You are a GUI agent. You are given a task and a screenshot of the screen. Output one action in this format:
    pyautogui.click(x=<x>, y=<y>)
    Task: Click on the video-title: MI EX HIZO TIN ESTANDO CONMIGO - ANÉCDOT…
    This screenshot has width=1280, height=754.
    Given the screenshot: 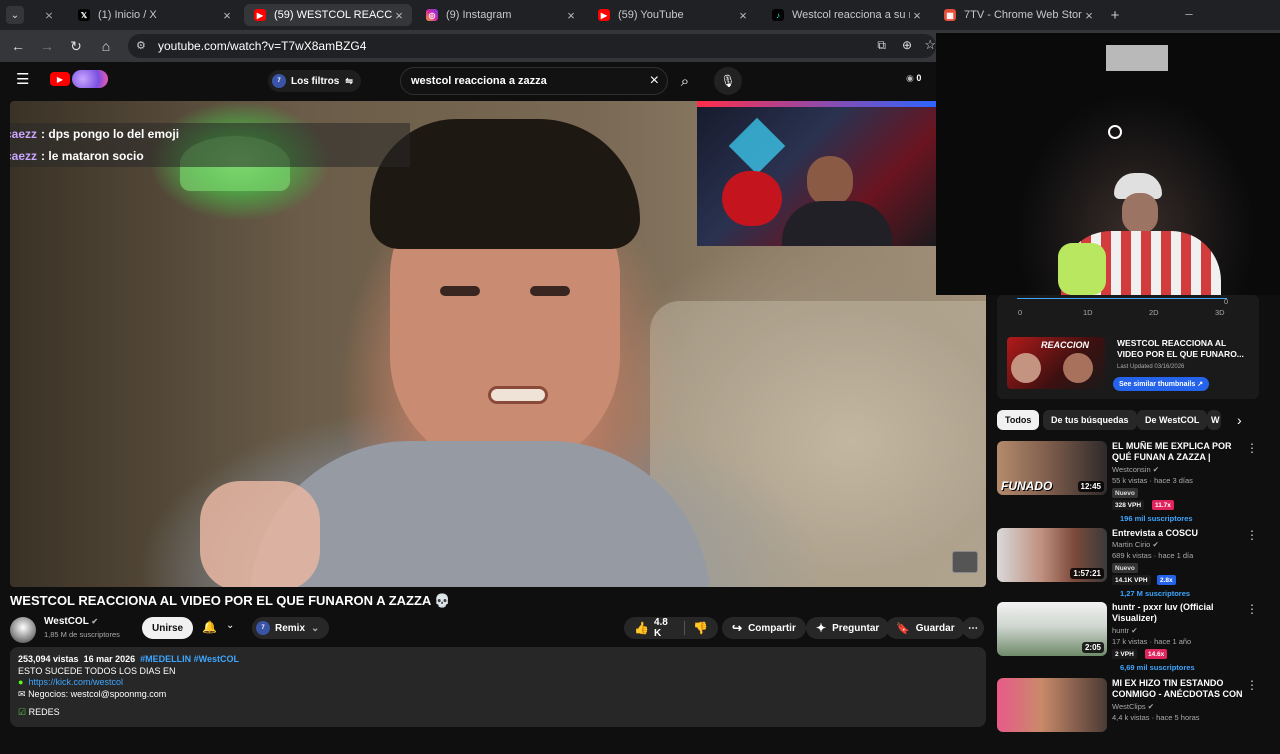 What is the action you would take?
    pyautogui.click(x=1182, y=689)
    